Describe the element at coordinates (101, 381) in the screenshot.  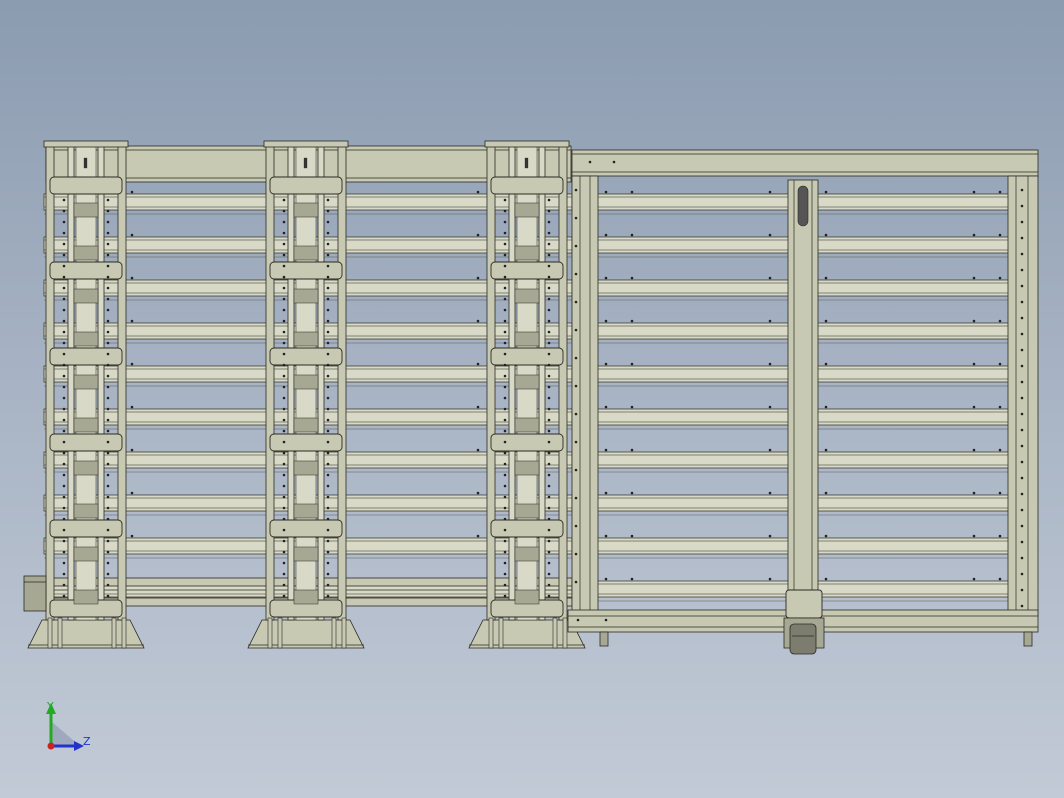
I see `column-inner-upright` at that location.